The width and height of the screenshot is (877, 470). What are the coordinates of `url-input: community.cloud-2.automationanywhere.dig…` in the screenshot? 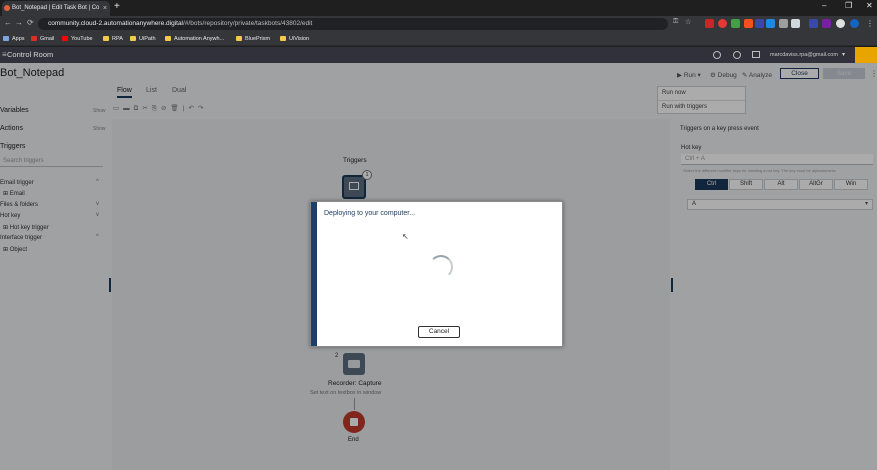 It's located at (353, 24).